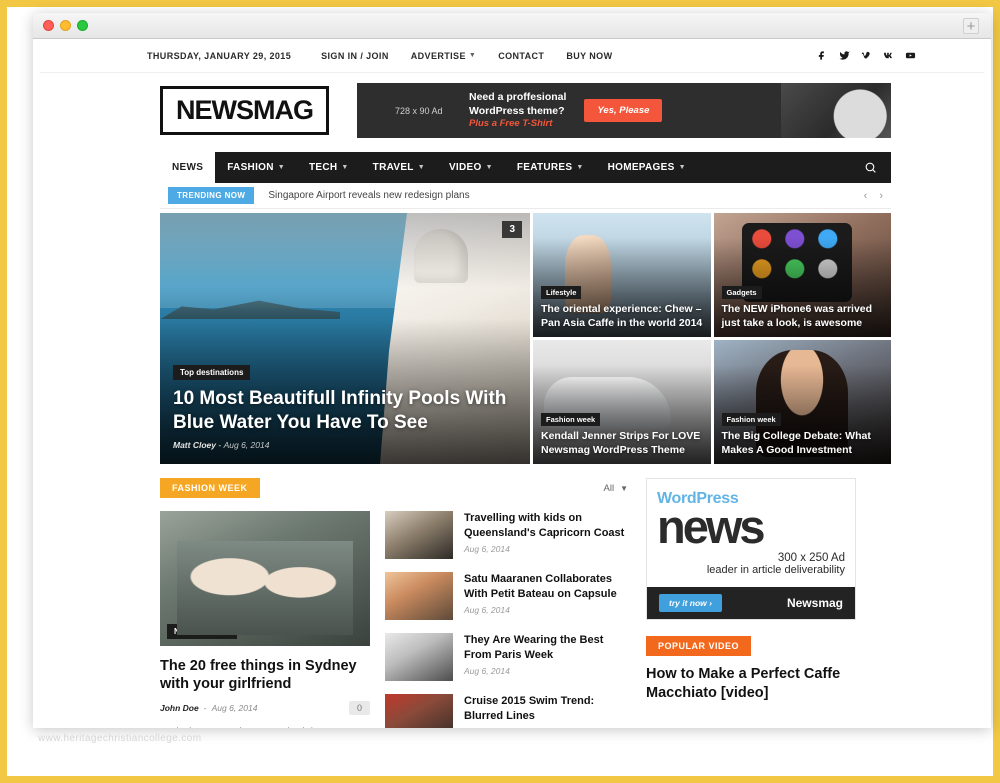  I want to click on watermark: www.heritagechristiancollege.com, so click(120, 738).